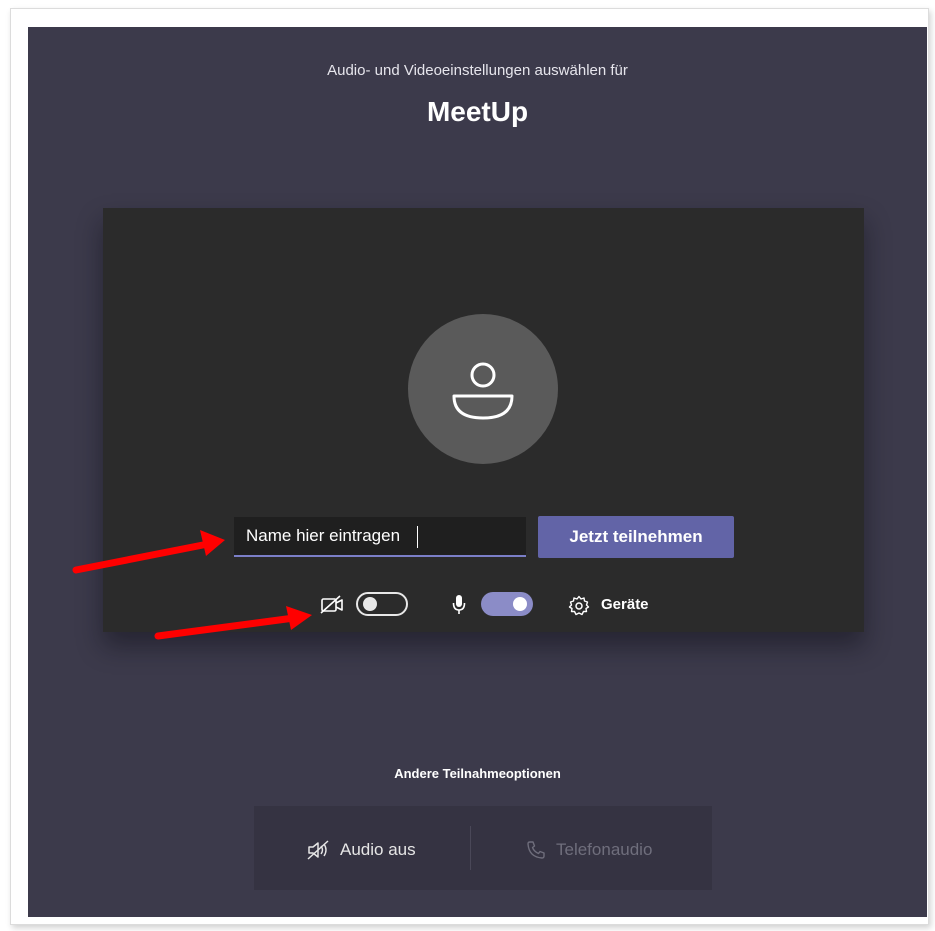  Describe the element at coordinates (417, 537) in the screenshot. I see `text-caret` at that location.